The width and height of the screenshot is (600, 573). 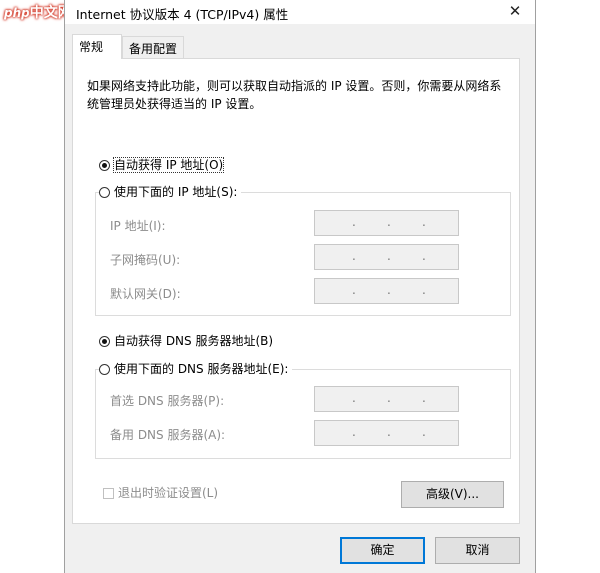 I want to click on manual-ip-radio-row: 使用下面的 IP 地址(S):, so click(x=170, y=192).